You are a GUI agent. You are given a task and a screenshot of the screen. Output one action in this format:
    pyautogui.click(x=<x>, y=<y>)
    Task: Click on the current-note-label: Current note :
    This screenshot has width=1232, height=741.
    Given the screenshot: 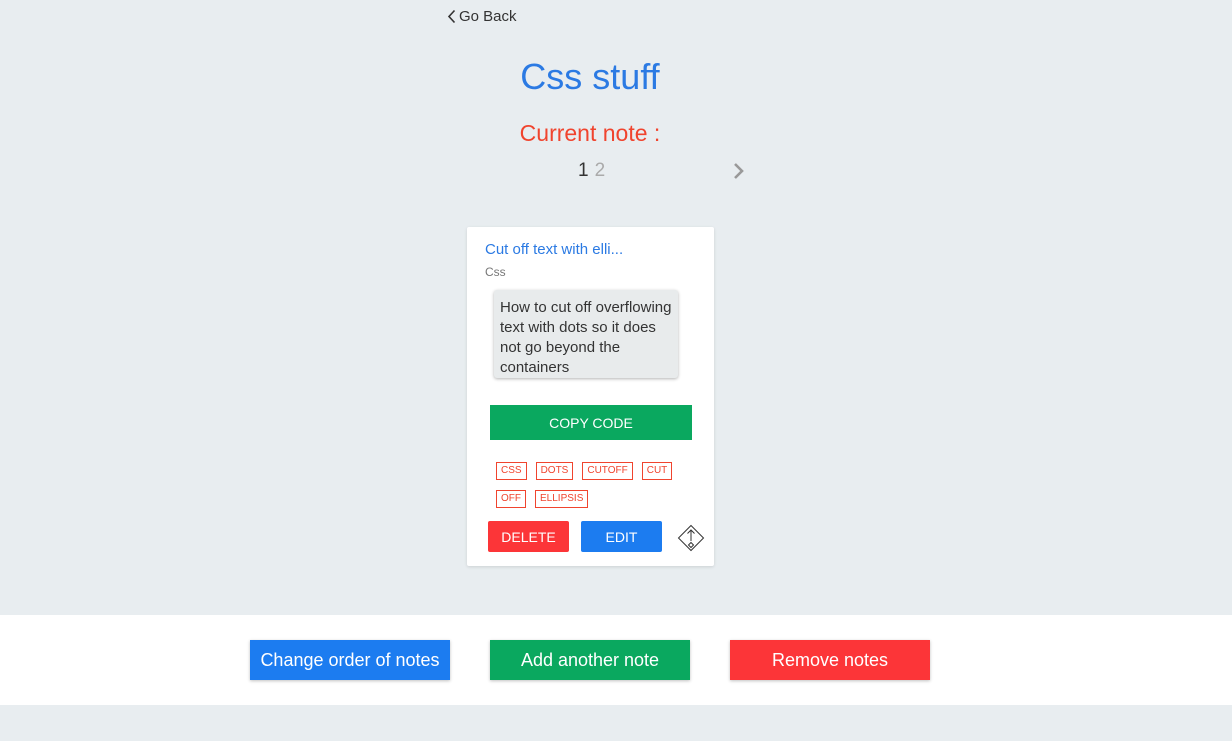 What is the action you would take?
    pyautogui.click(x=590, y=133)
    